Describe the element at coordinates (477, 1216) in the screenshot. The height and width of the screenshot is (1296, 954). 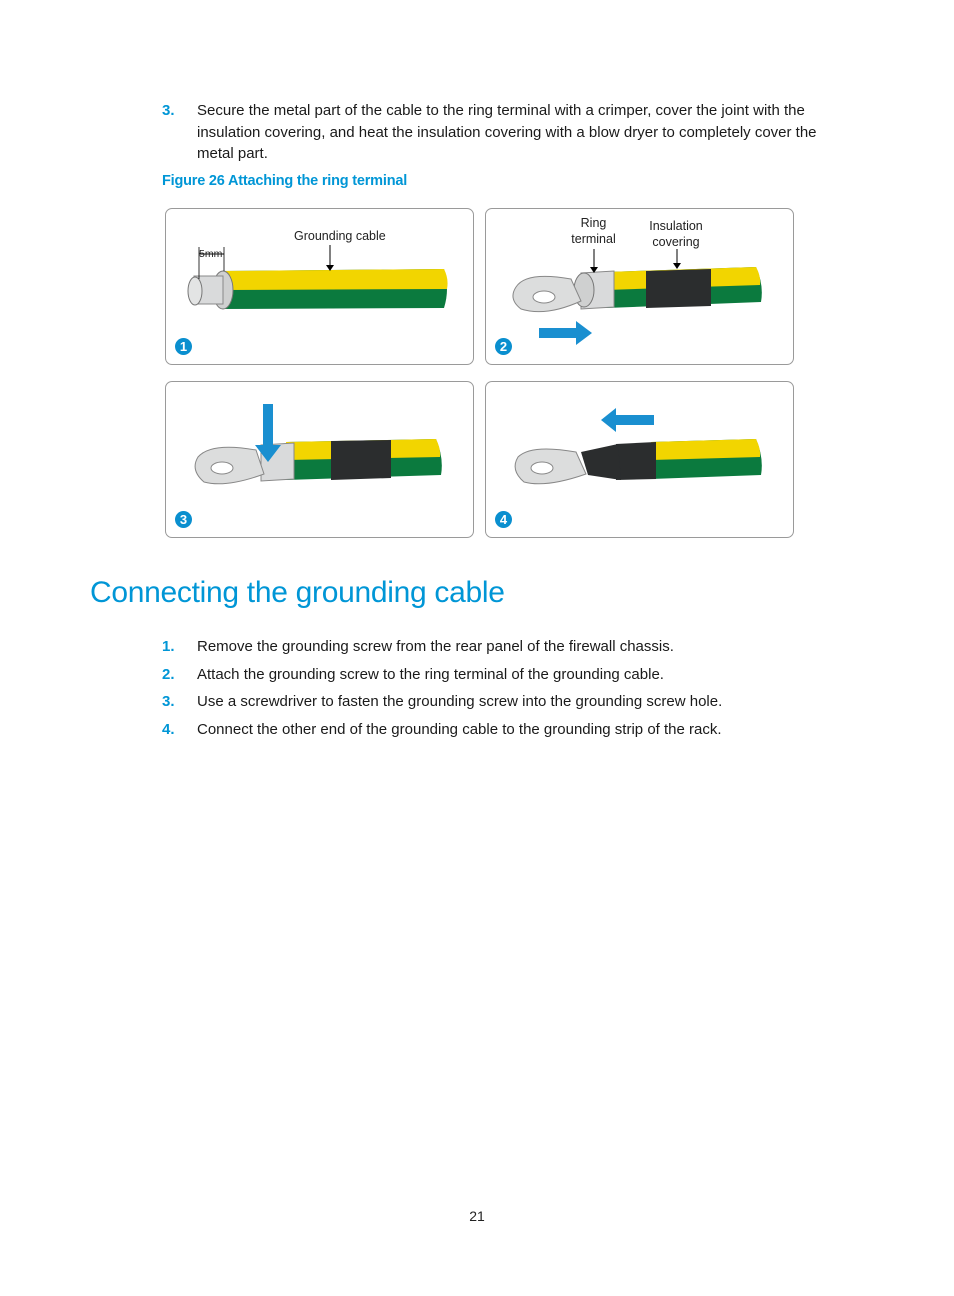
I see `page-number: 21` at that location.